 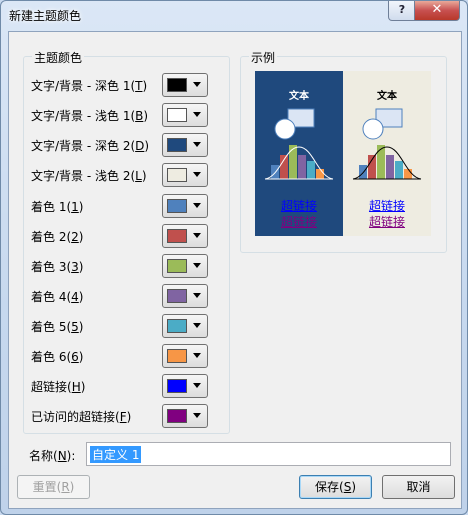 I want to click on theme-color-row: 文字/背景 - 深色 1(T), so click(x=122, y=85).